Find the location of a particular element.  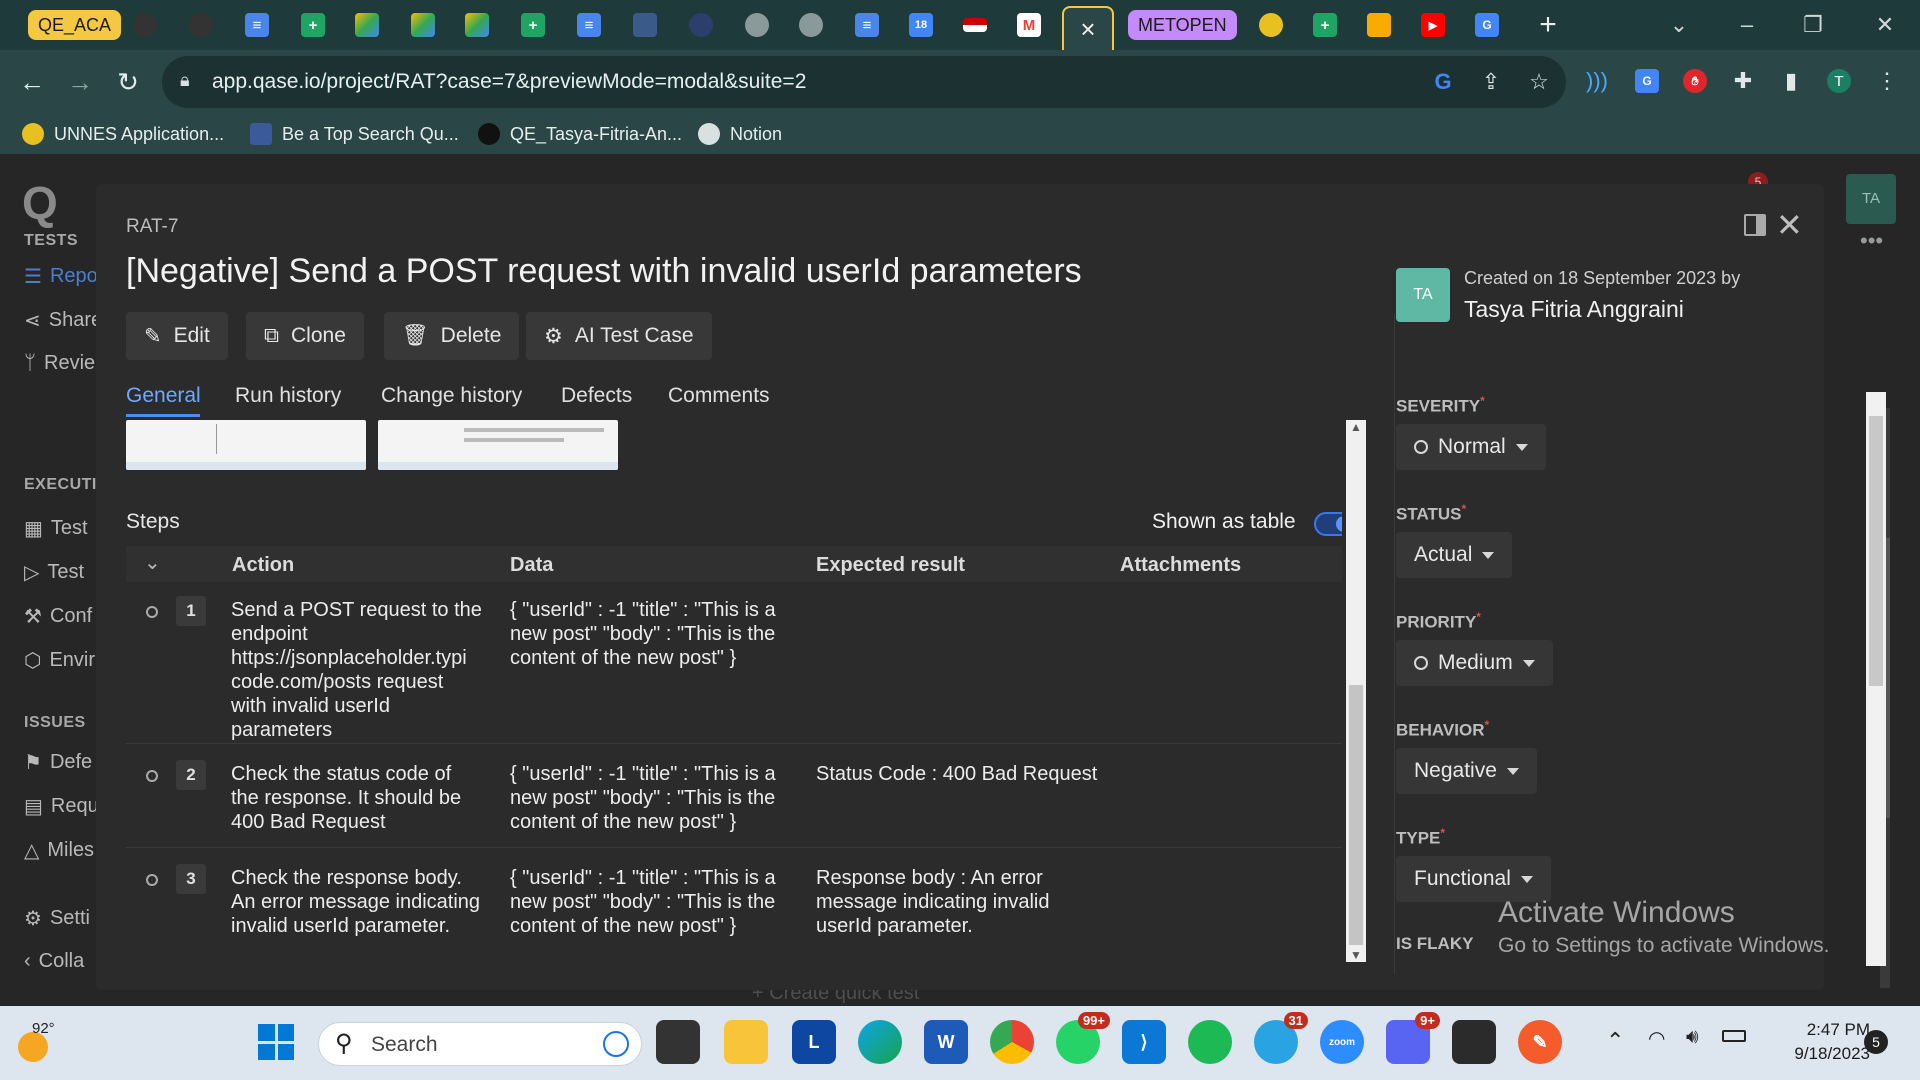

window-close-icon: ✕ is located at coordinates (1885, 25).